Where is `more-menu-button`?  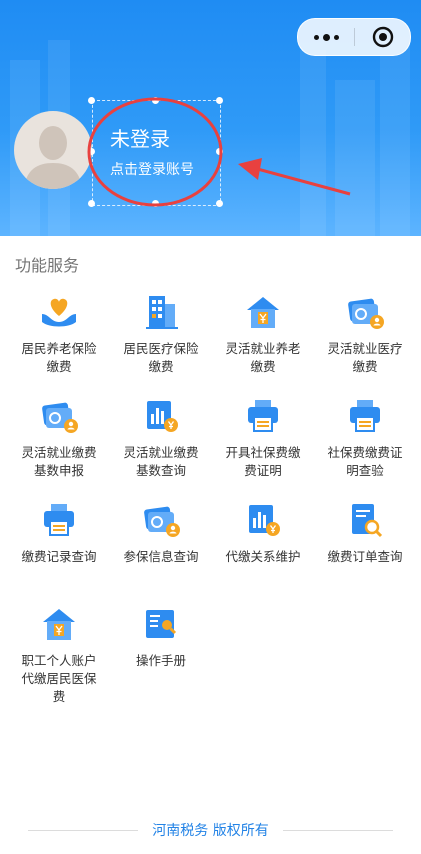 more-menu-button is located at coordinates (326, 37).